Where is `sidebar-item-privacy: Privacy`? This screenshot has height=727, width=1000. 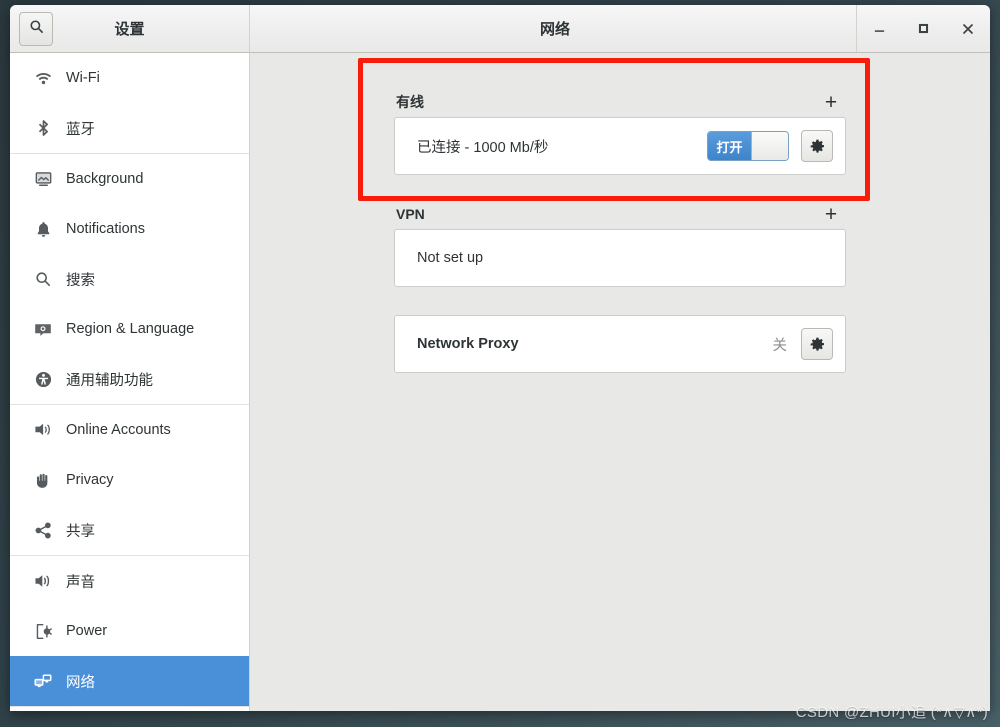
sidebar-item-privacy: Privacy is located at coordinates (129, 480).